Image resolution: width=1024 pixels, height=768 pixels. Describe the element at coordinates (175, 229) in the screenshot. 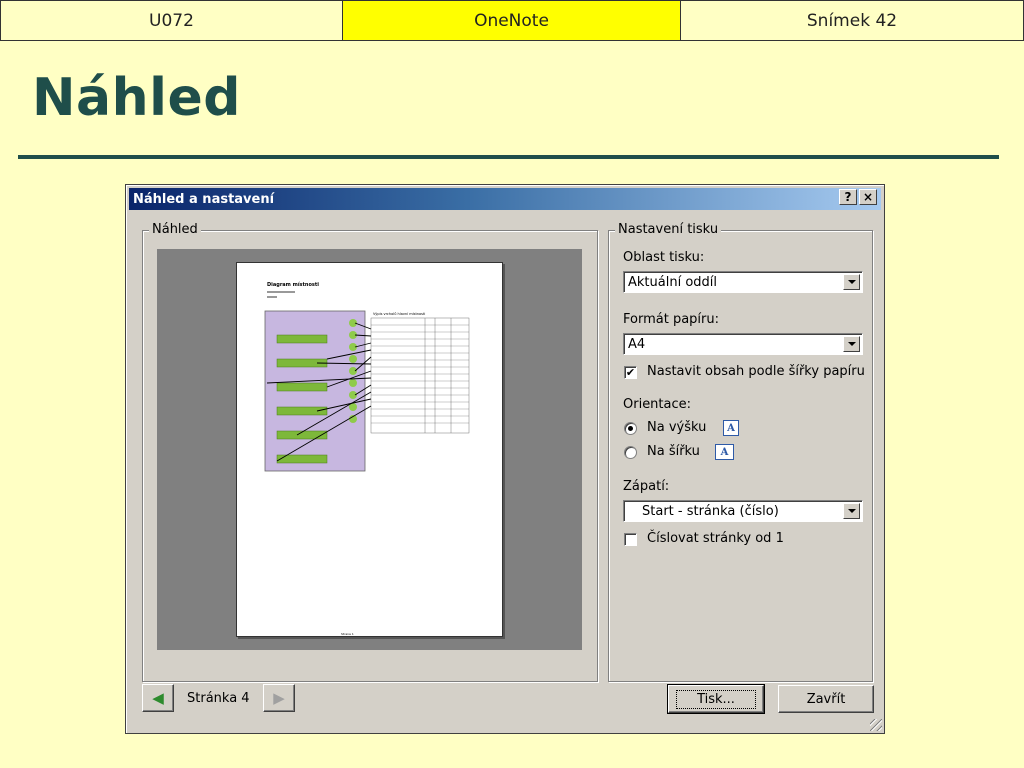

I see `preview-group-label: Náhled` at that location.